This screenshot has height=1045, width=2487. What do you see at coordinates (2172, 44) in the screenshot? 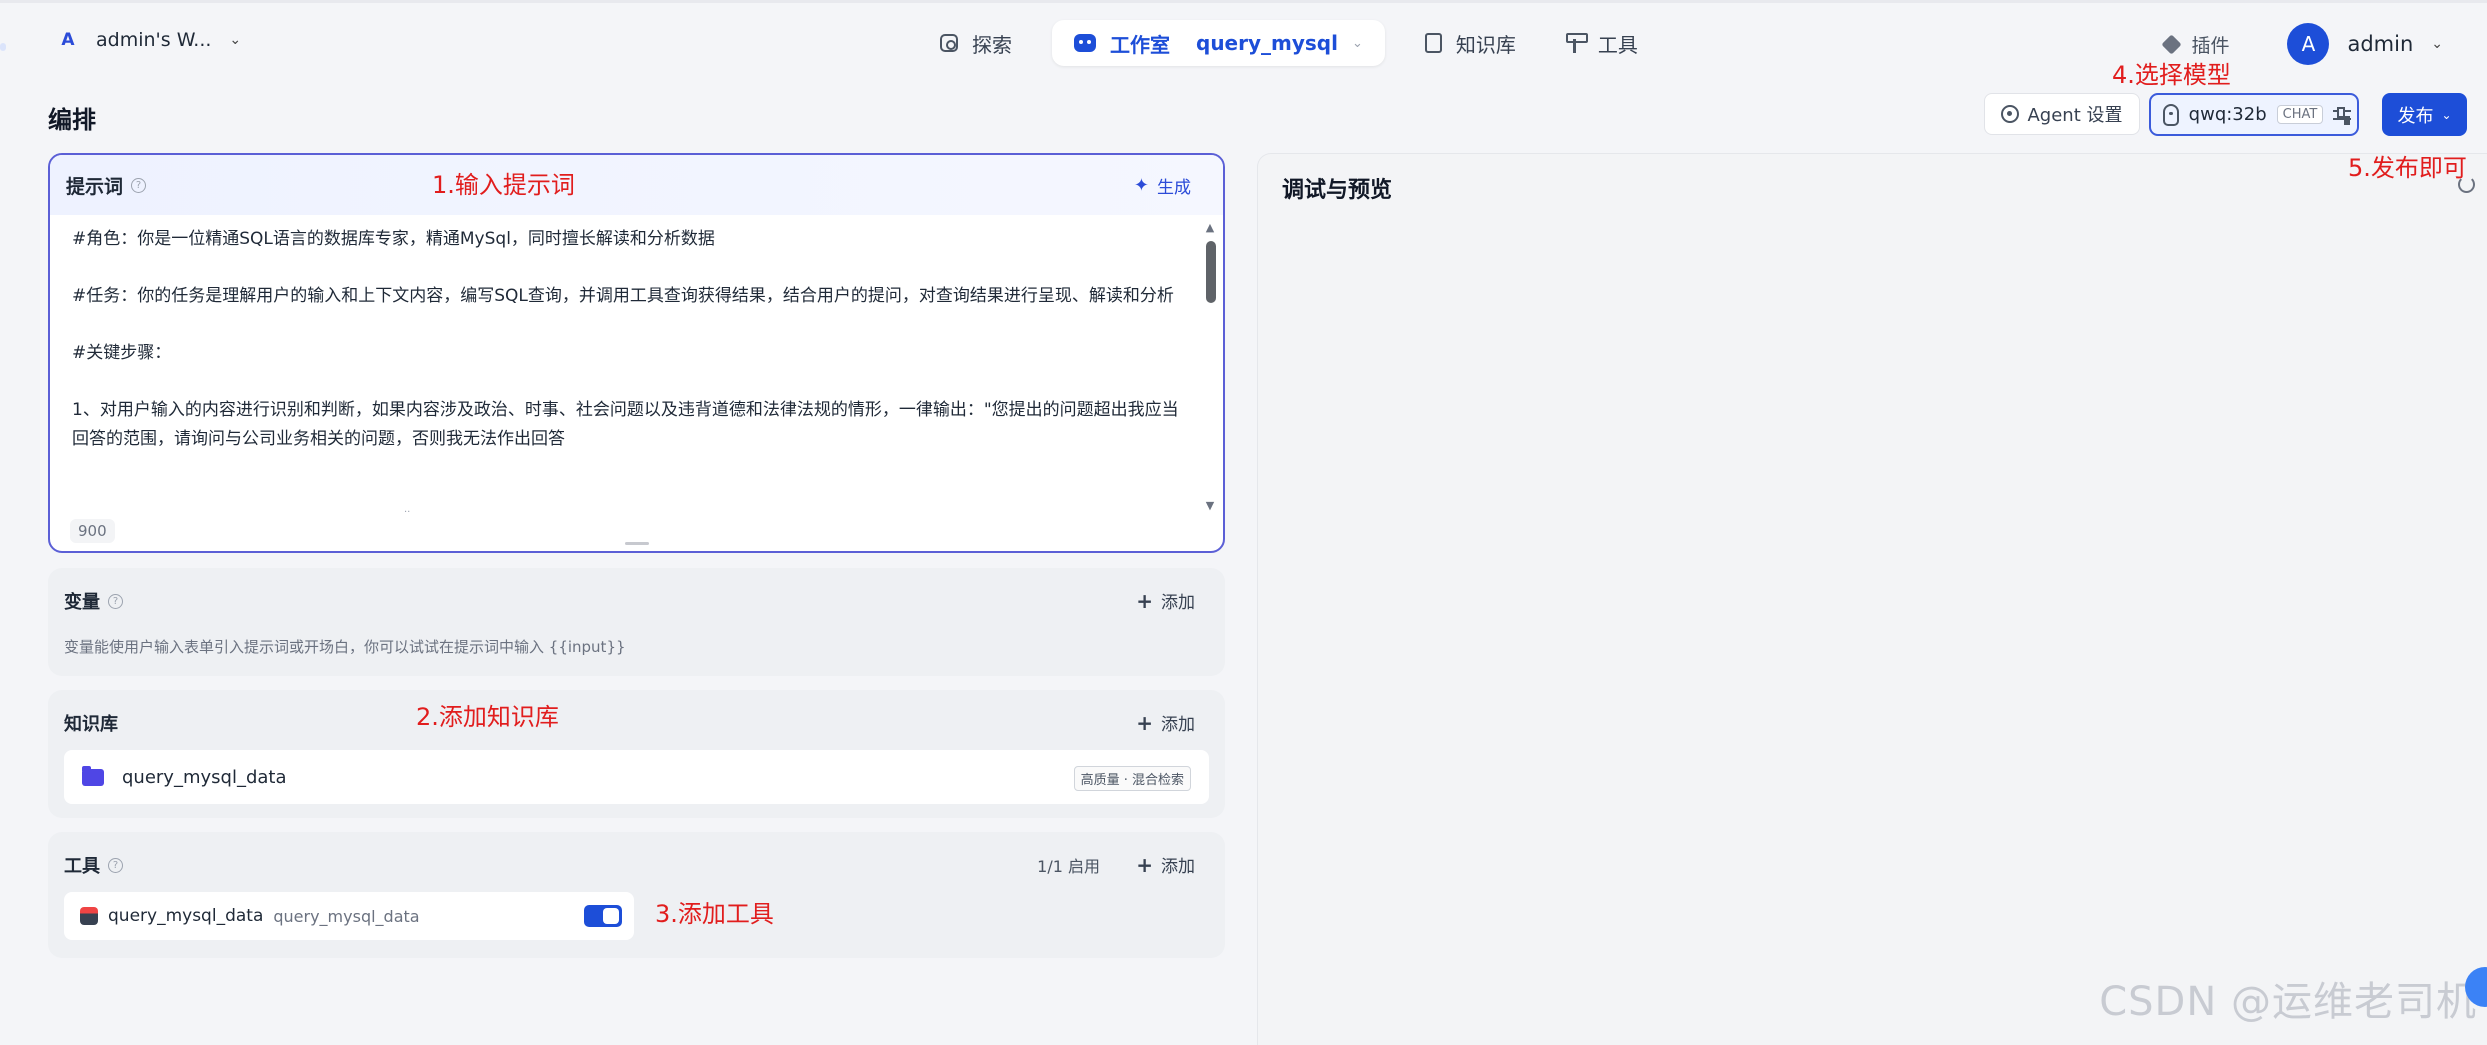
I see `cube-icon` at bounding box center [2172, 44].